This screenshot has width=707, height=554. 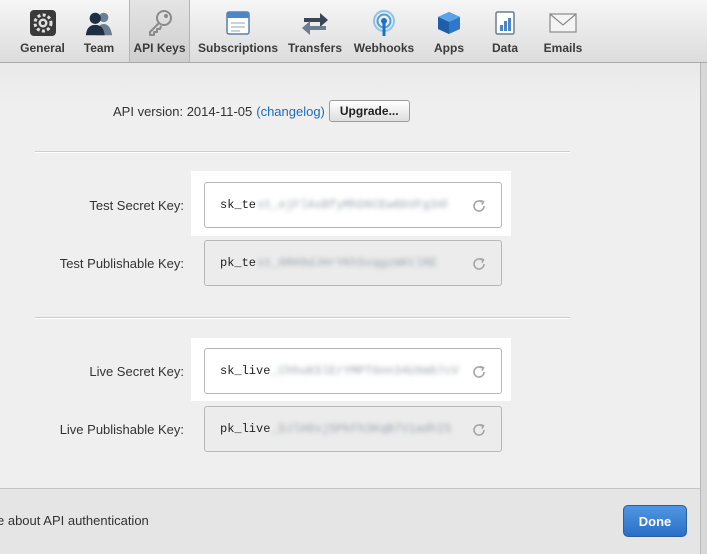 I want to click on tab-team-label: Team, so click(x=99, y=48).